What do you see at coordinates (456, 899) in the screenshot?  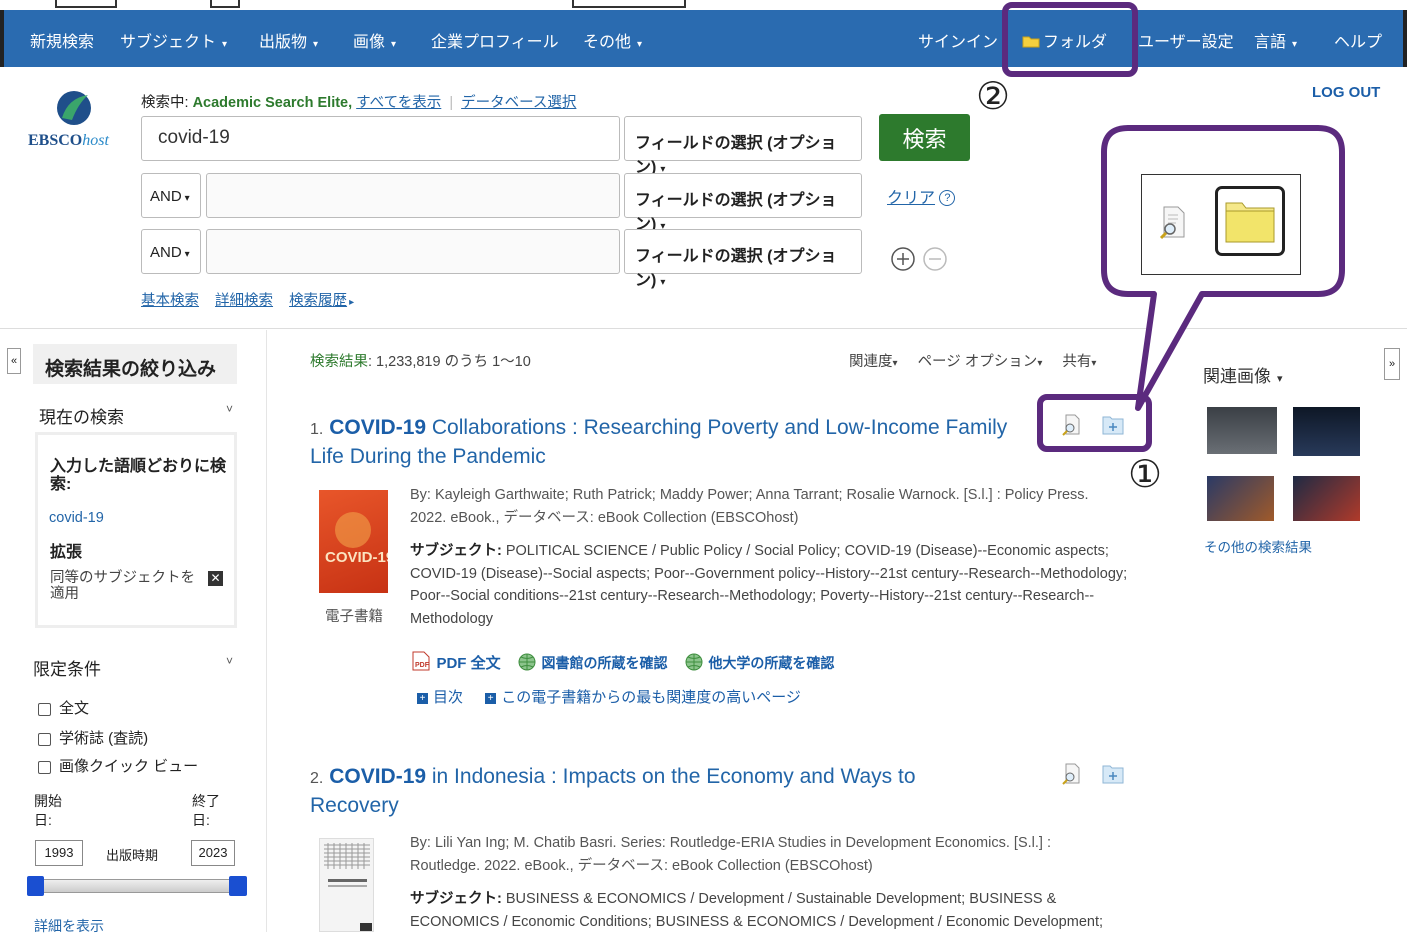 I see `subject-label: サブジェクト:` at bounding box center [456, 899].